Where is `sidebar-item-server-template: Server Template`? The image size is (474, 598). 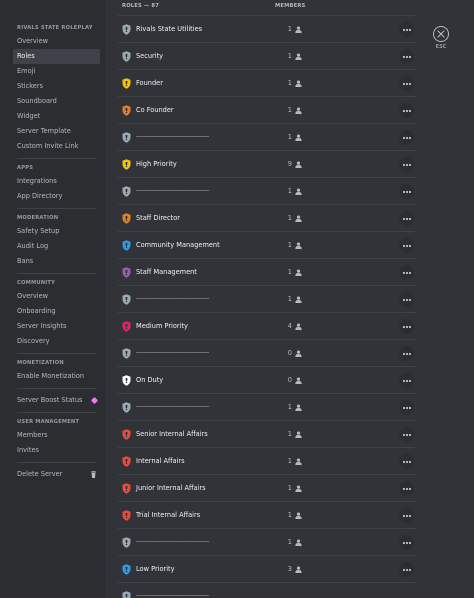 sidebar-item-server-template: Server Template is located at coordinates (56, 131).